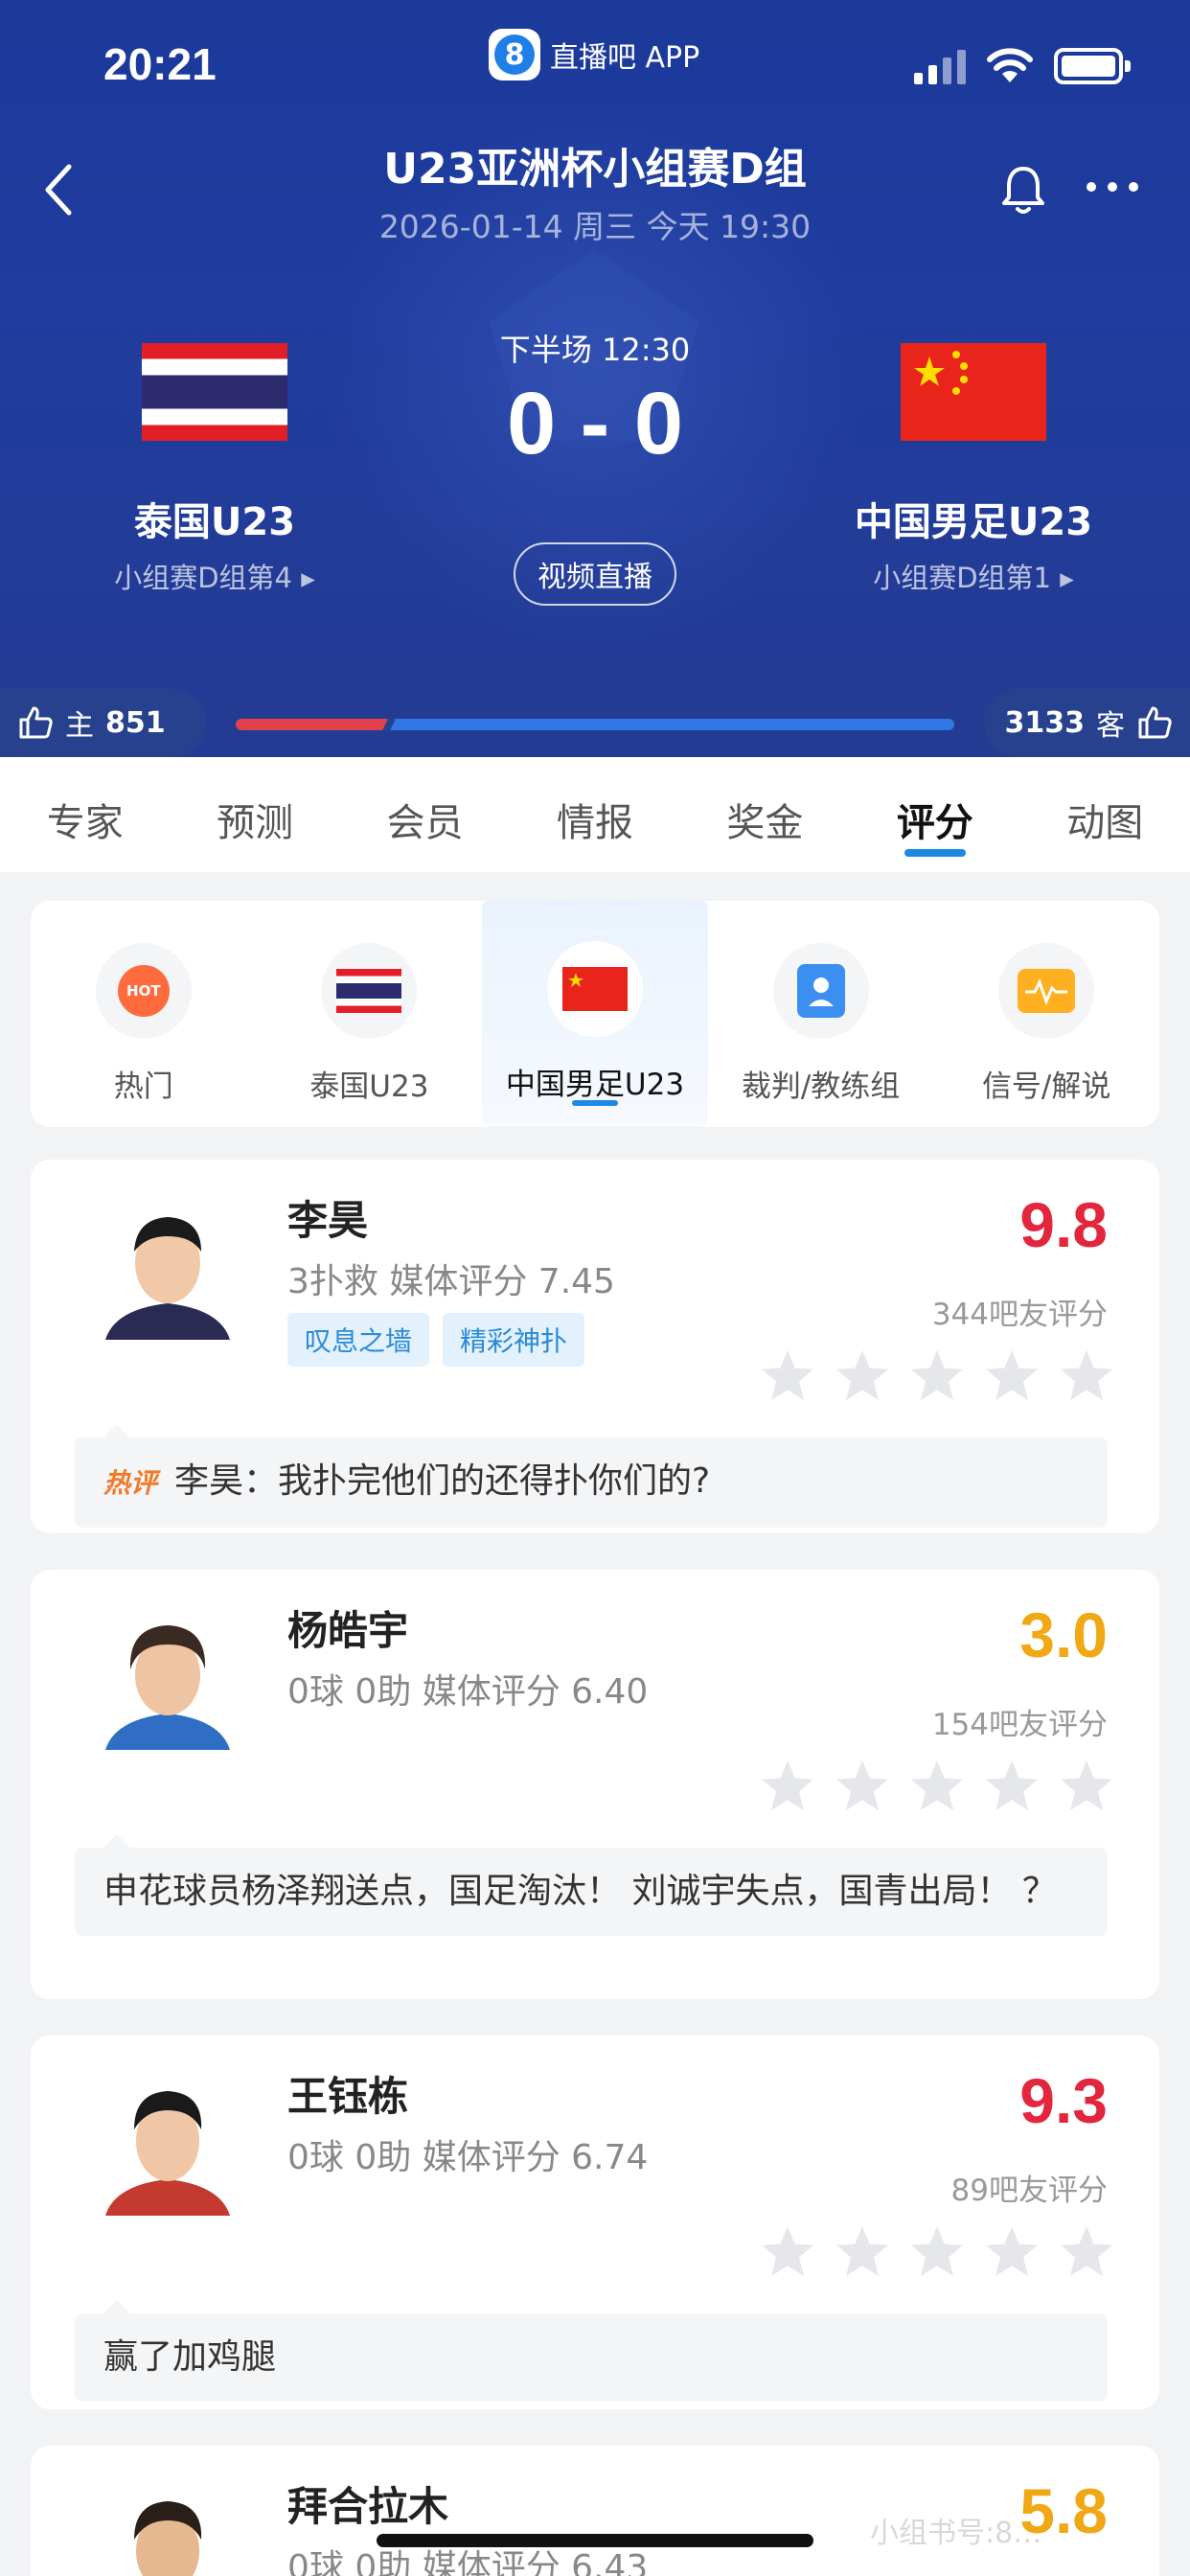 This screenshot has width=1190, height=2576. I want to click on away-vote-label: 客, so click(1110, 726).